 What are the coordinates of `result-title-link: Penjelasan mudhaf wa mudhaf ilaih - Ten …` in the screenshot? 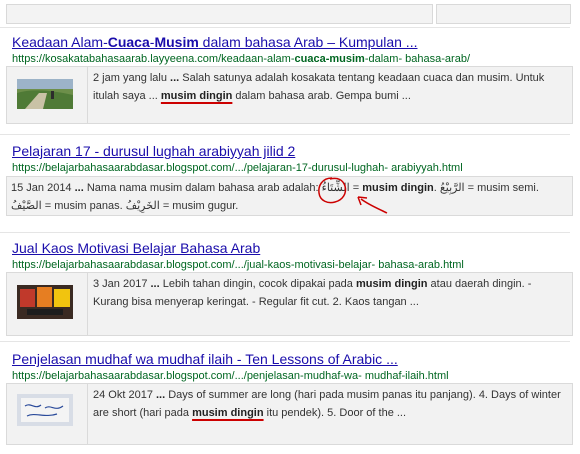 It's located at (292, 359).